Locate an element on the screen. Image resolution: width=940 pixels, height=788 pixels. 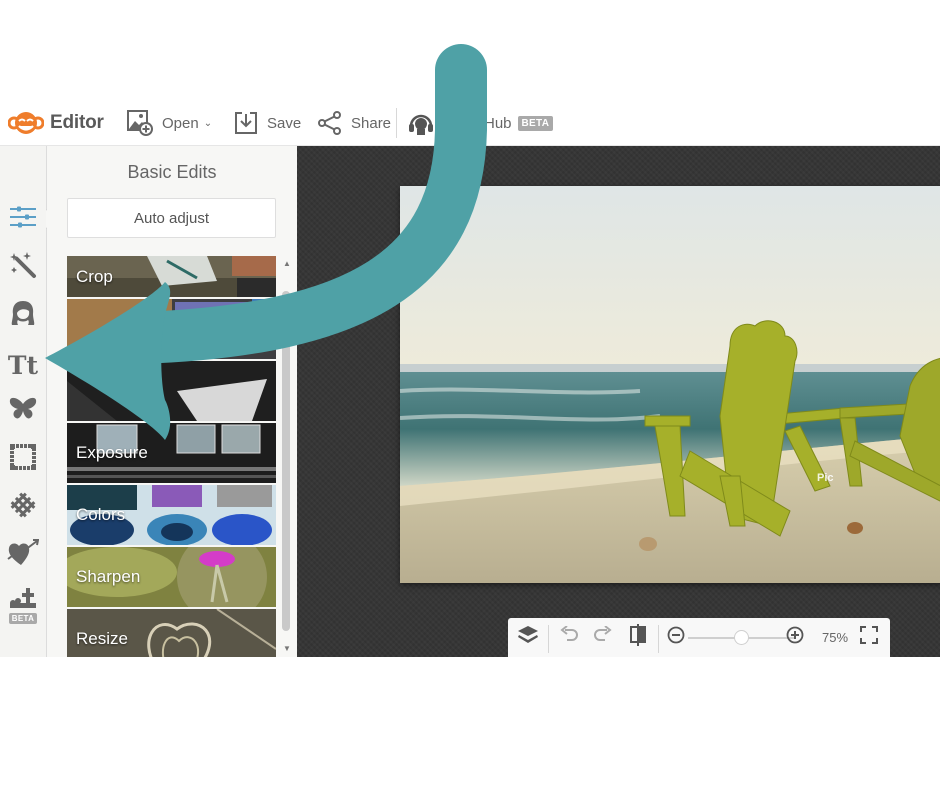
layers-button is located at coordinates (528, 637).